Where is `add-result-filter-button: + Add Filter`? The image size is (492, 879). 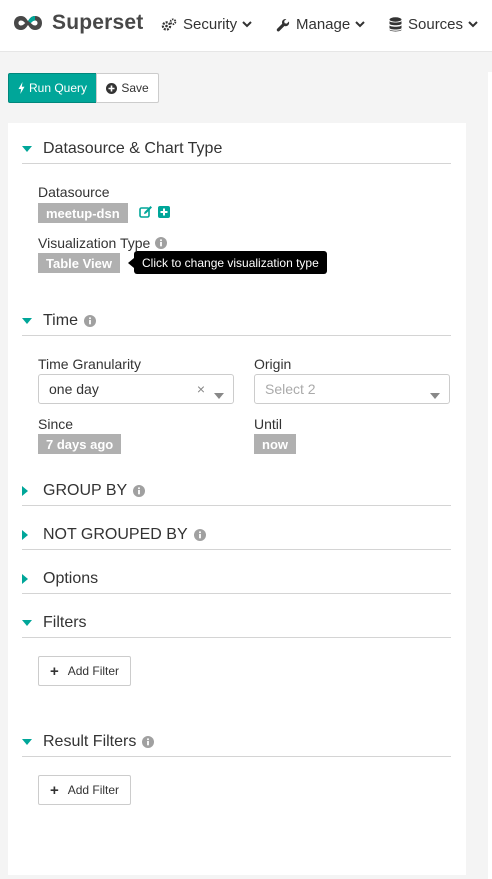
add-result-filter-button: + Add Filter is located at coordinates (84, 790).